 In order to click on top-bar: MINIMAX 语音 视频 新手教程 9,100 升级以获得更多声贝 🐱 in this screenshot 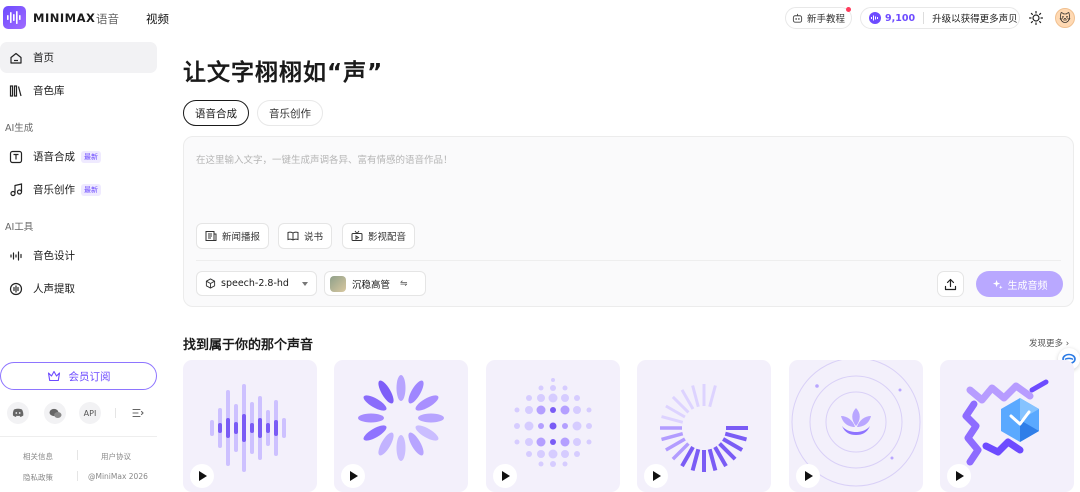, I will do `click(540, 18)`.